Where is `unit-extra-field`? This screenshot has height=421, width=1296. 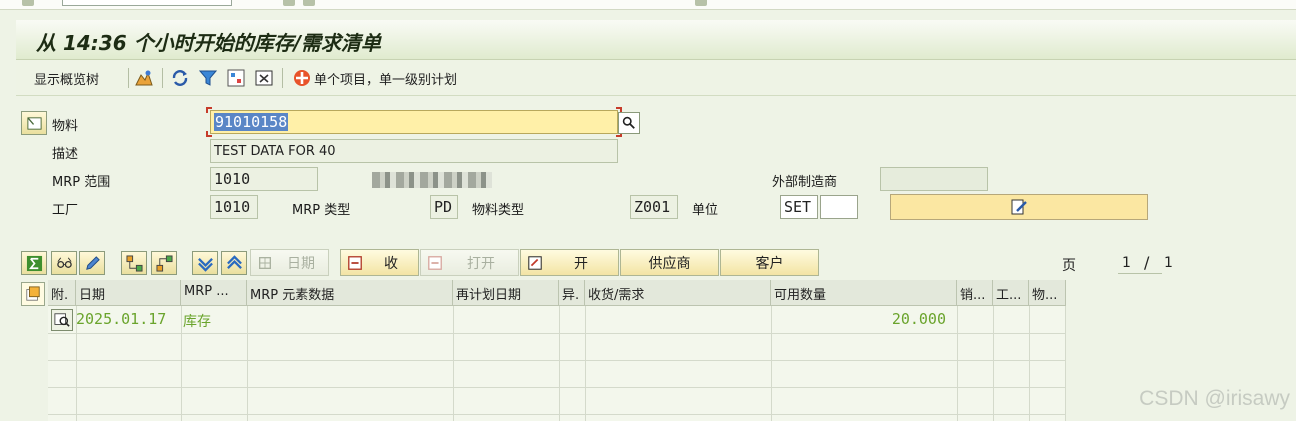
unit-extra-field is located at coordinates (839, 207).